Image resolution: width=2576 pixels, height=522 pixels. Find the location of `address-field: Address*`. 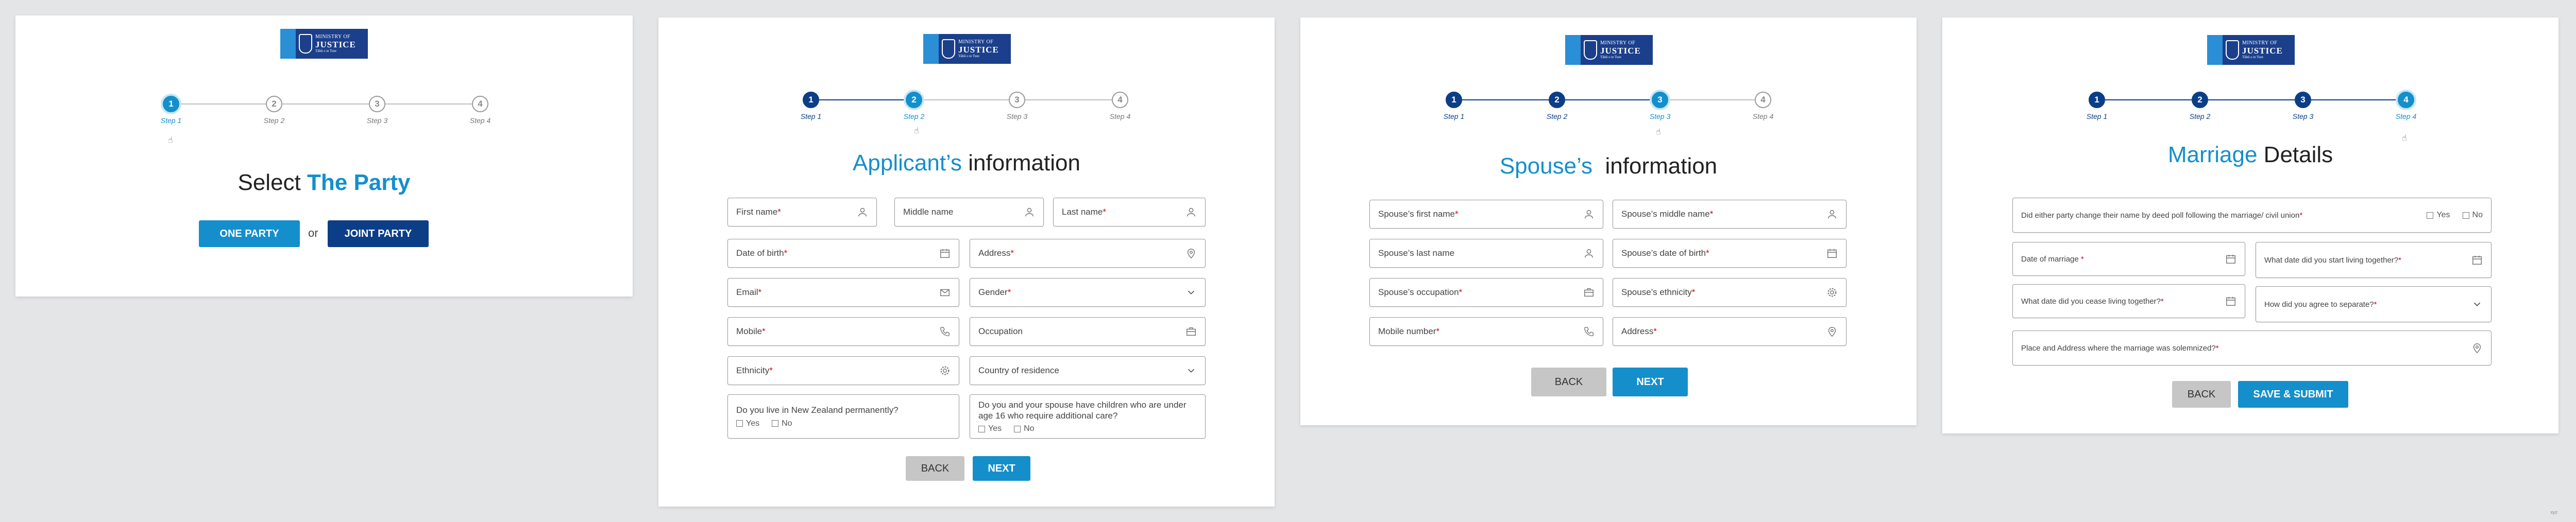

address-field: Address* is located at coordinates (1088, 253).